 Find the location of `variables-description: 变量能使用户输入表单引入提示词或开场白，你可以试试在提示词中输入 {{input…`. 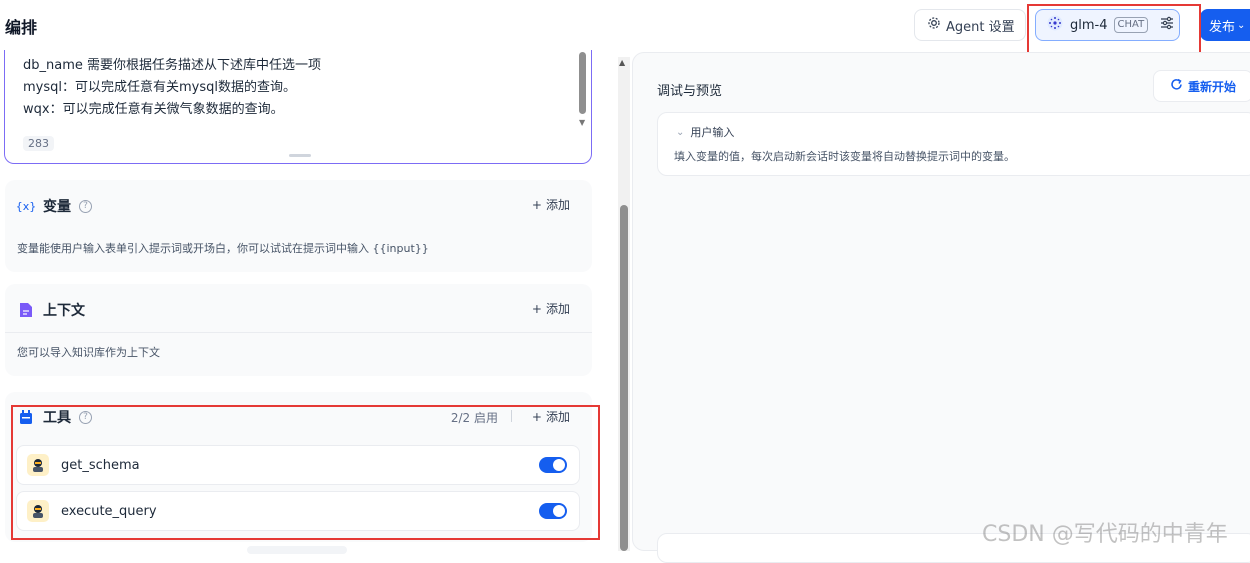

variables-description: 变量能使用户输入表单引入提示词或开场白，你可以试试在提示词中输入 {{input… is located at coordinates (223, 248).